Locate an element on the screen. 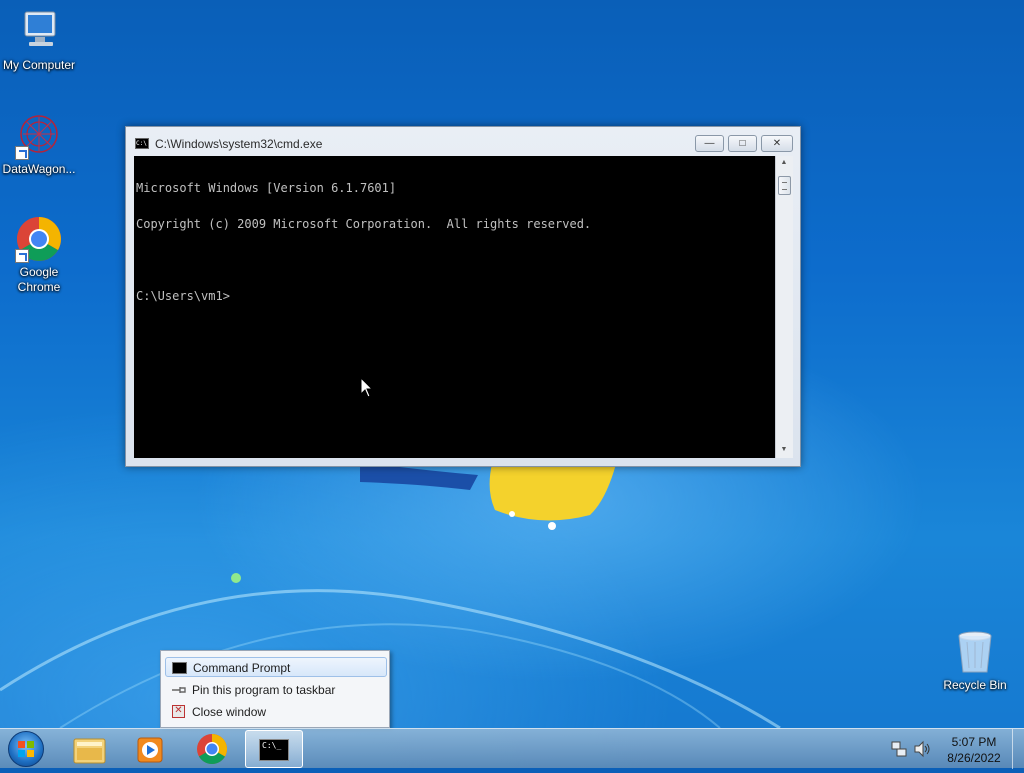  recycle-bin-icon is located at coordinates (975, 652).